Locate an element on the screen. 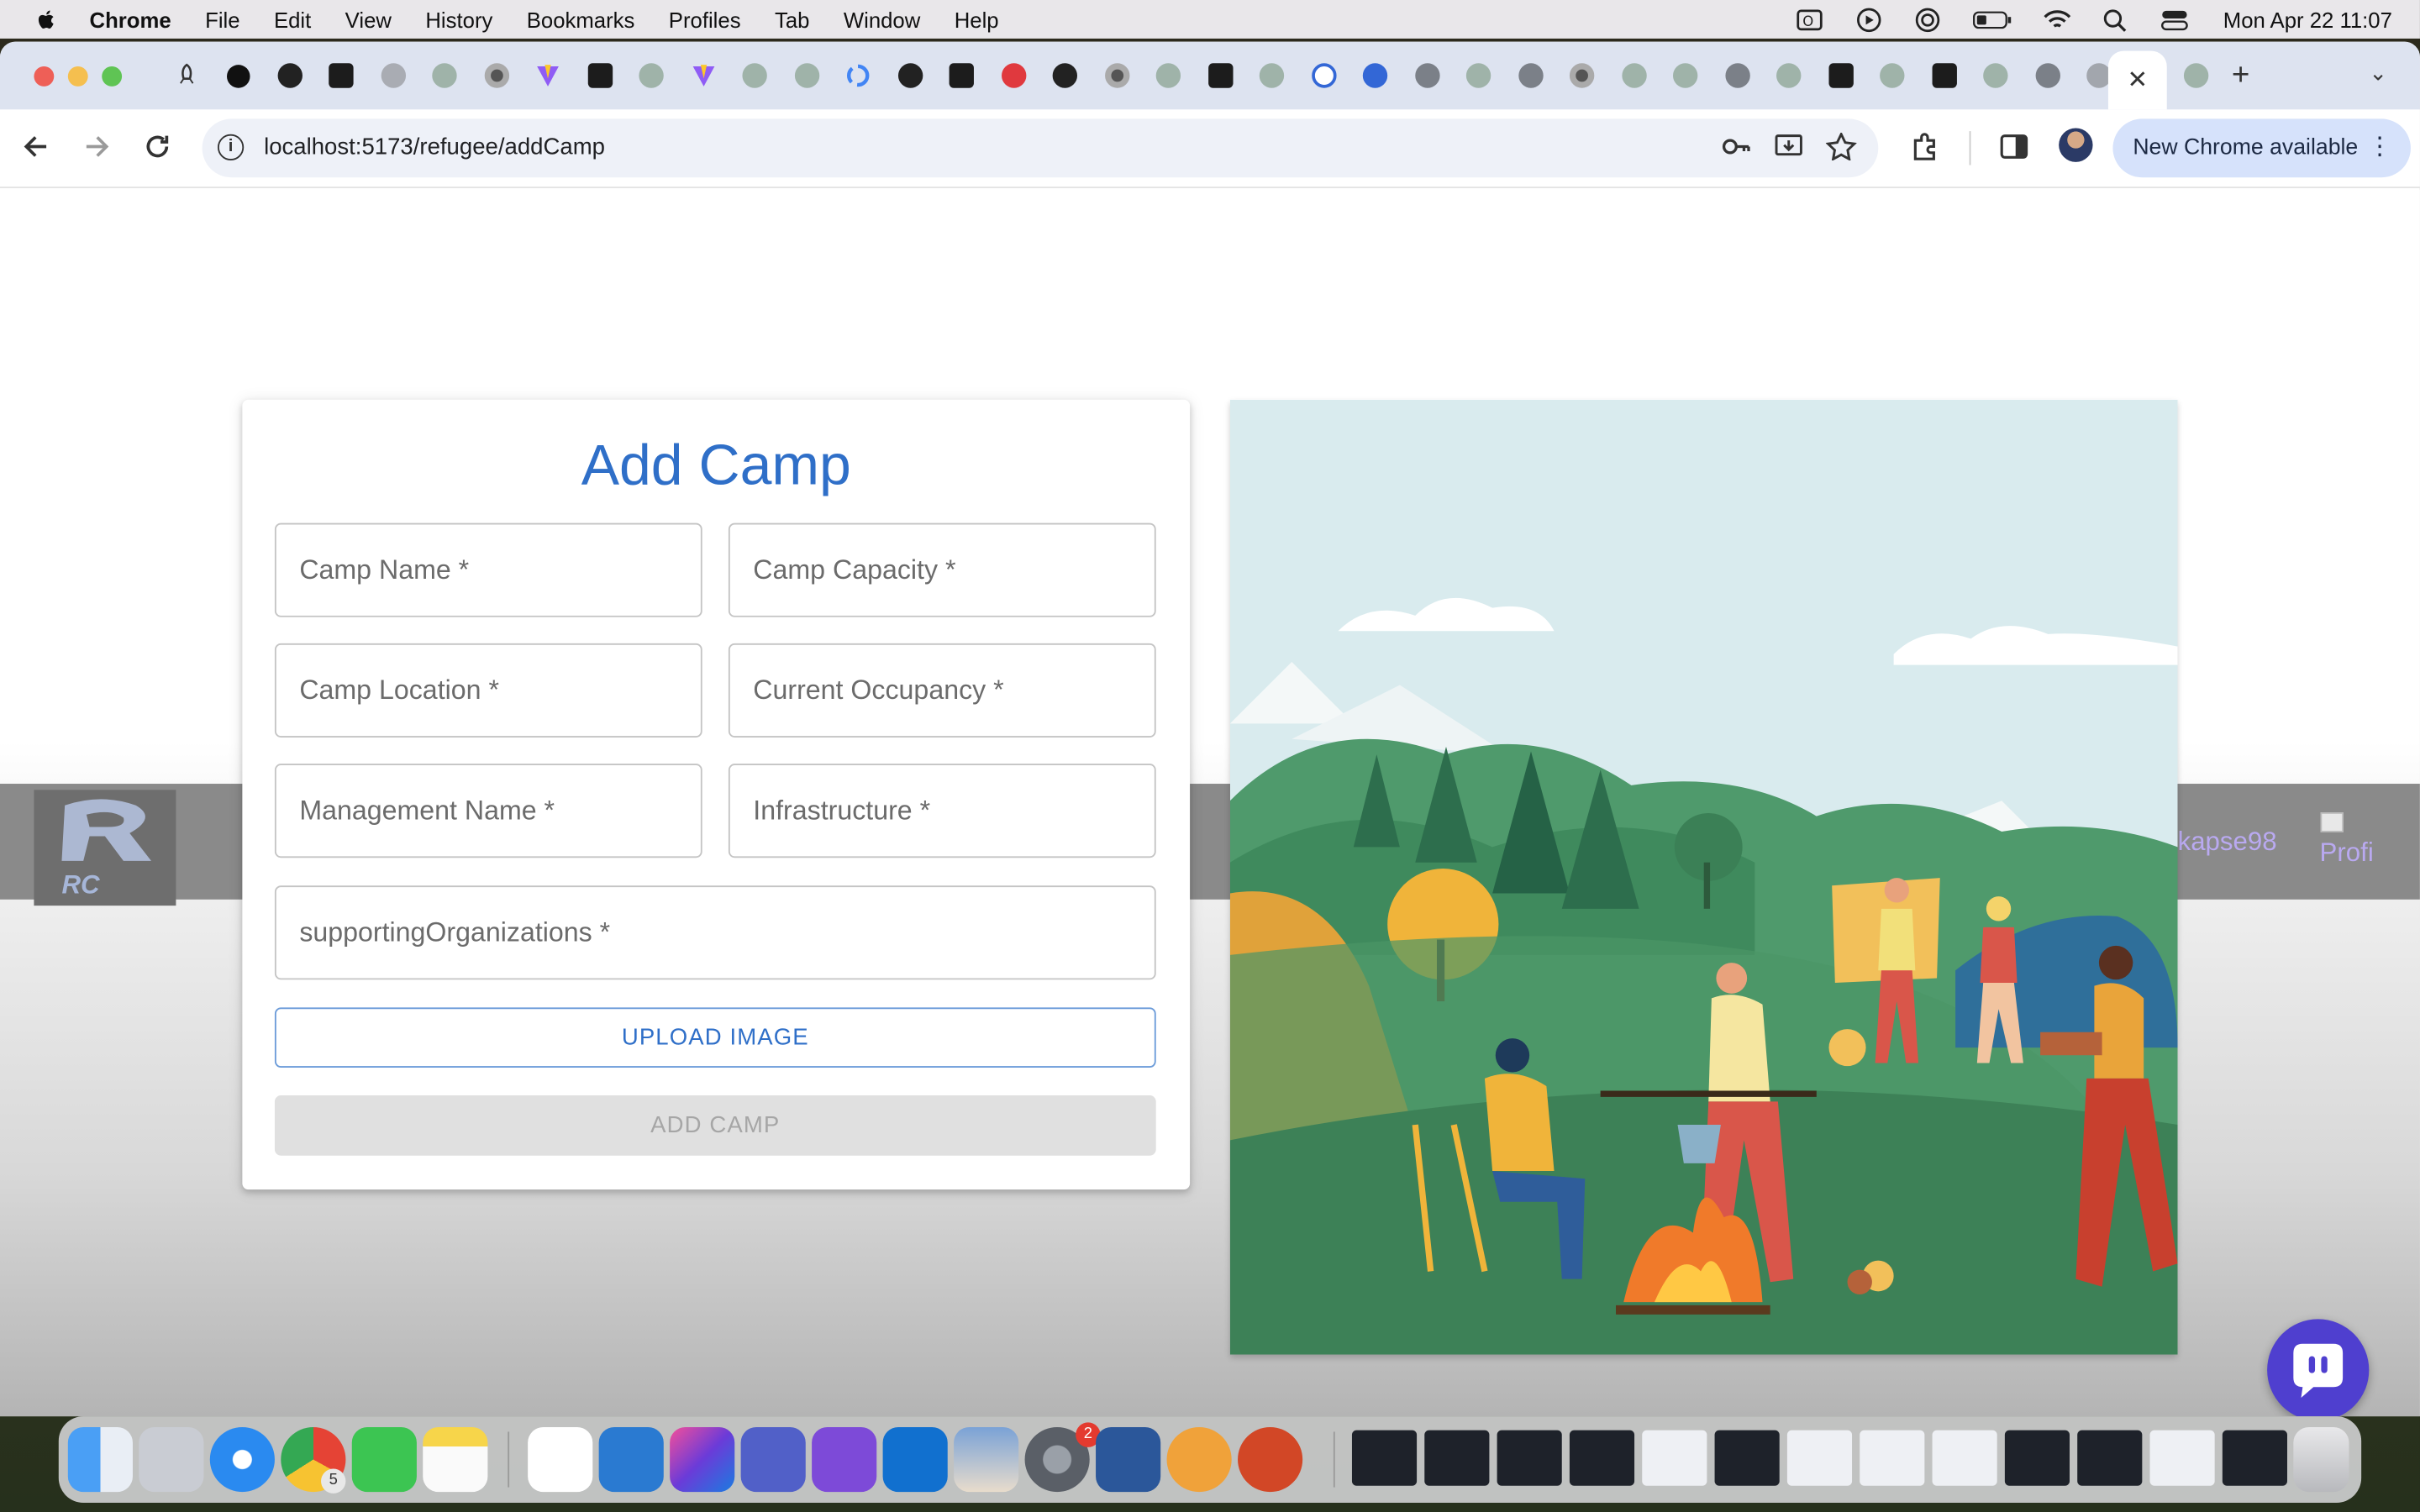 The height and width of the screenshot is (1512, 2420). address-bar: i localhost:5173/refugee/addCamp is located at coordinates (1041, 148).